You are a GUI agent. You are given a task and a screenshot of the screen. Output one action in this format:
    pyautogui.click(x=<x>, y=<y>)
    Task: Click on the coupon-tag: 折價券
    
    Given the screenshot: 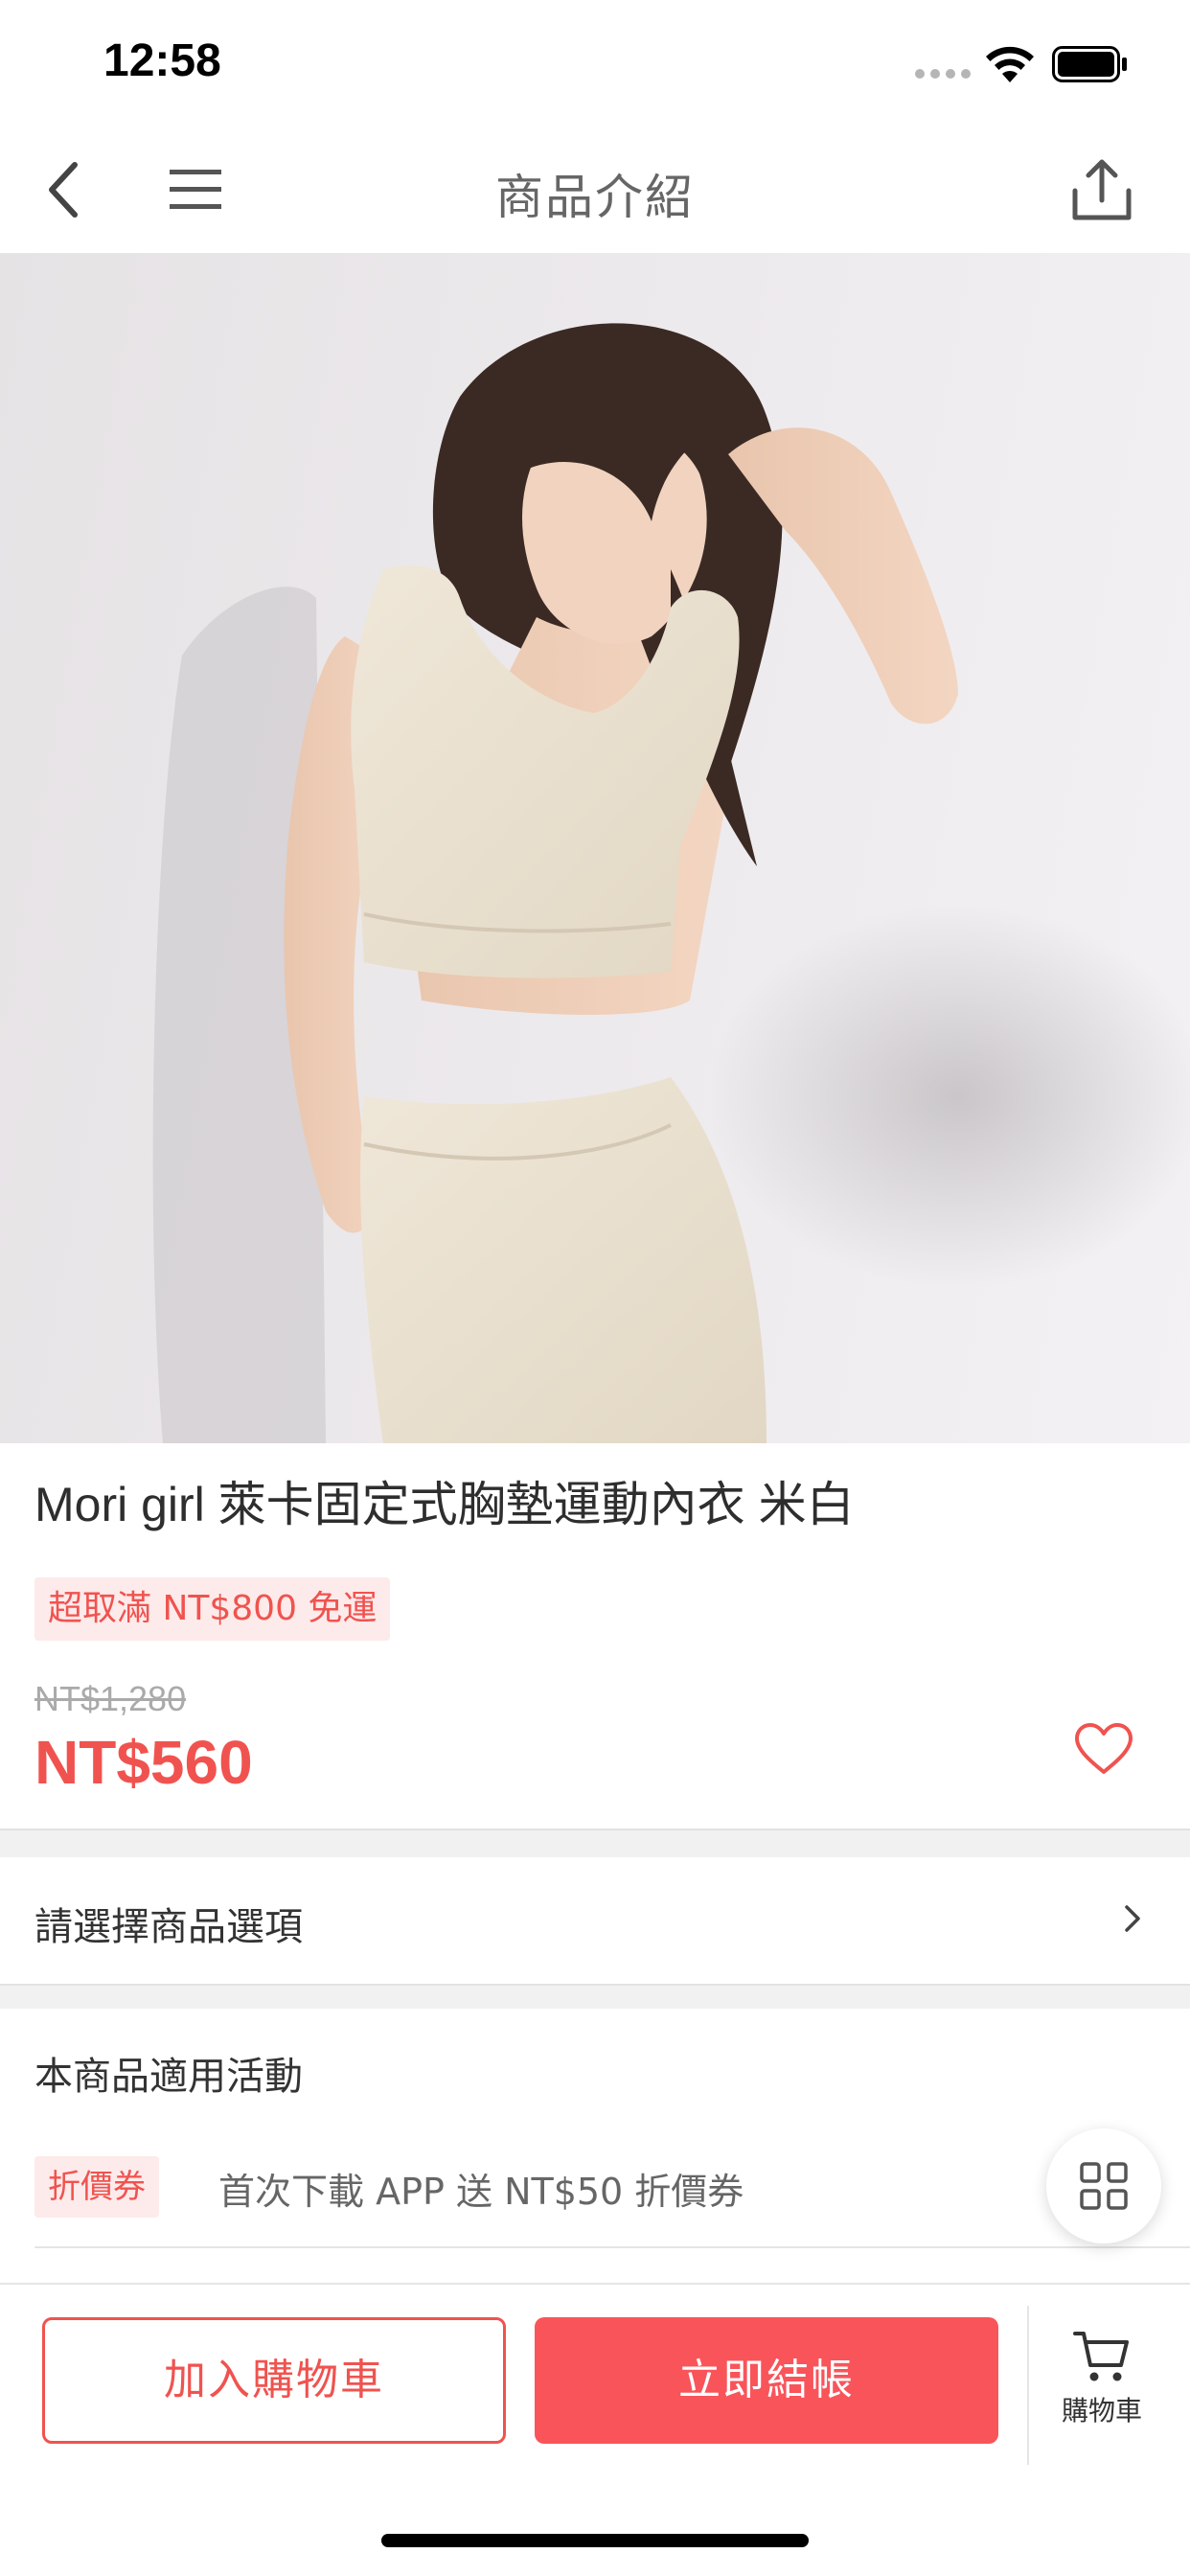 What is the action you would take?
    pyautogui.click(x=97, y=2187)
    